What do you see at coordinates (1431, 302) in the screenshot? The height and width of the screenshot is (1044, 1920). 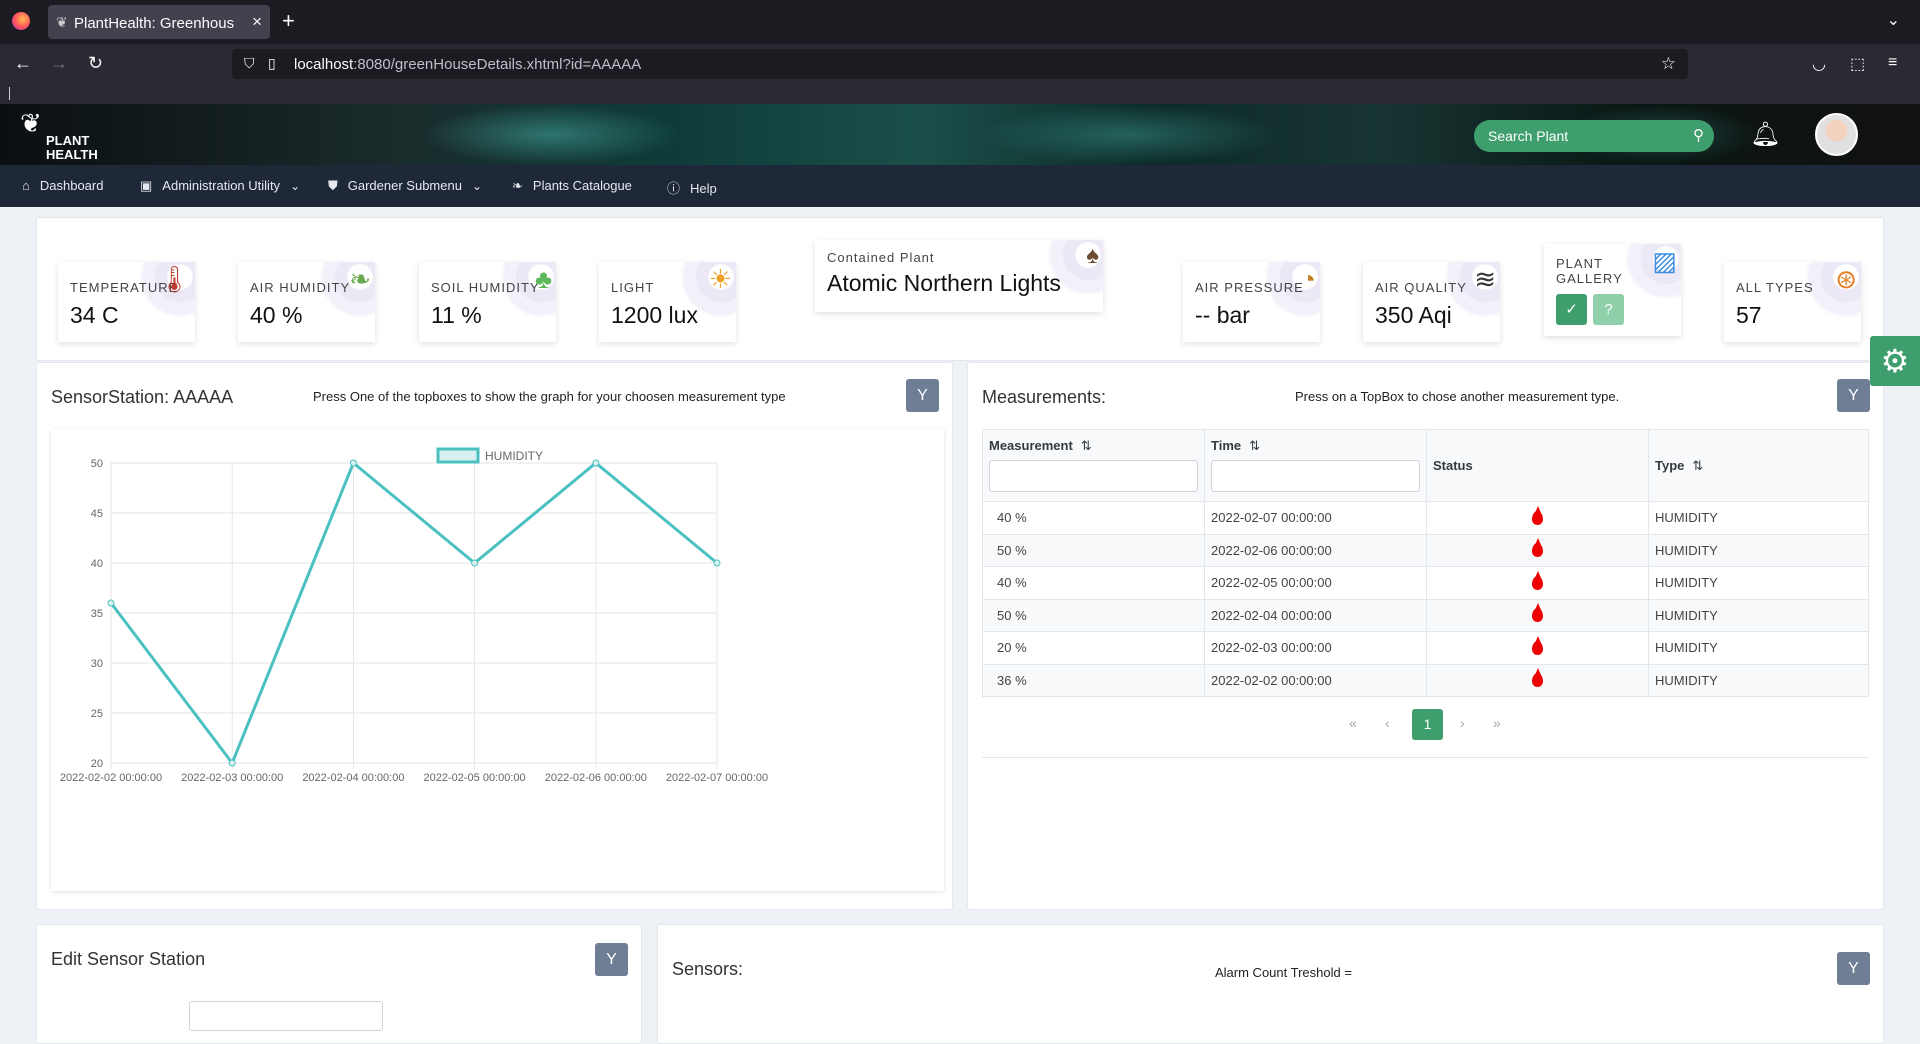 I see `topbox-air-quality: AIR QUALITY 350 Aqi ≋` at bounding box center [1431, 302].